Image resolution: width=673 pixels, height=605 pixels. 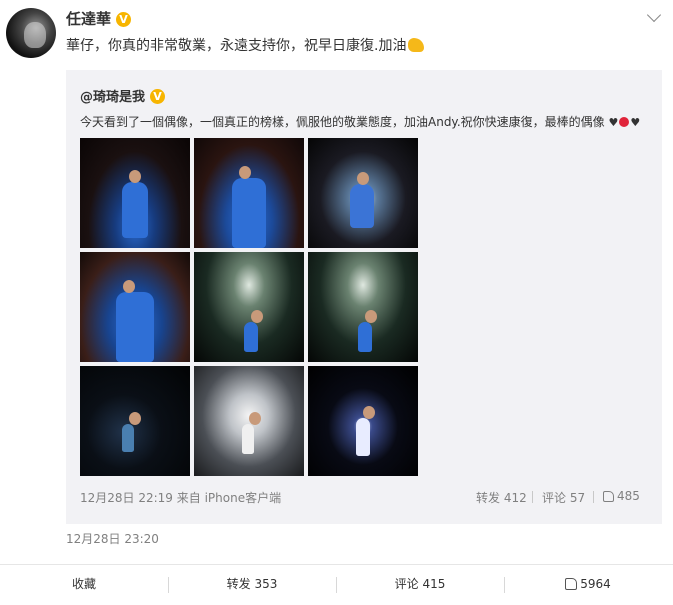 What do you see at coordinates (236, 46) in the screenshot?
I see `post-text-content: 華仔，你真的非常敬業，永遠支持你，祝早日康復.加油` at bounding box center [236, 46].